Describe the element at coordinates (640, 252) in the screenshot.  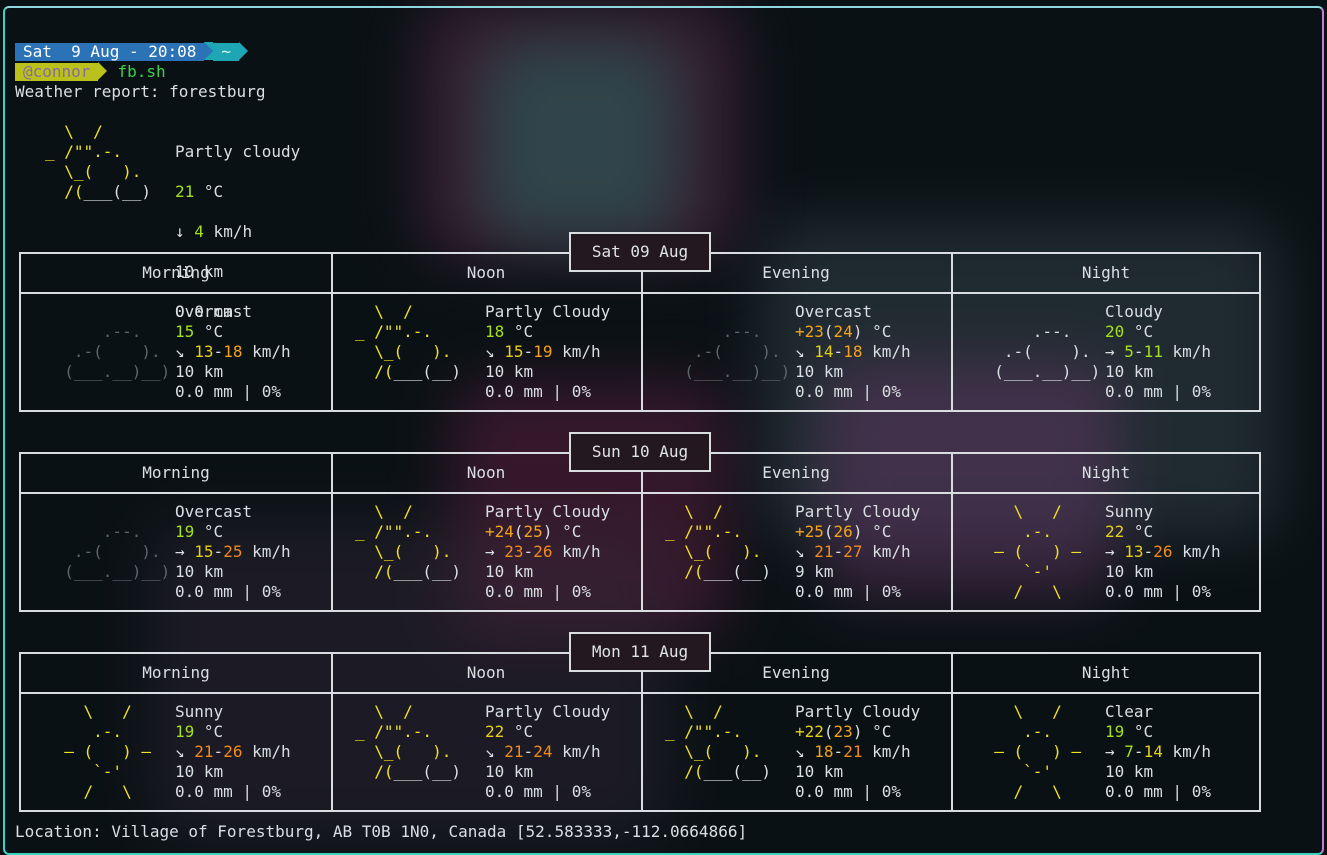
I see `day-label: Sat 09 Aug` at that location.